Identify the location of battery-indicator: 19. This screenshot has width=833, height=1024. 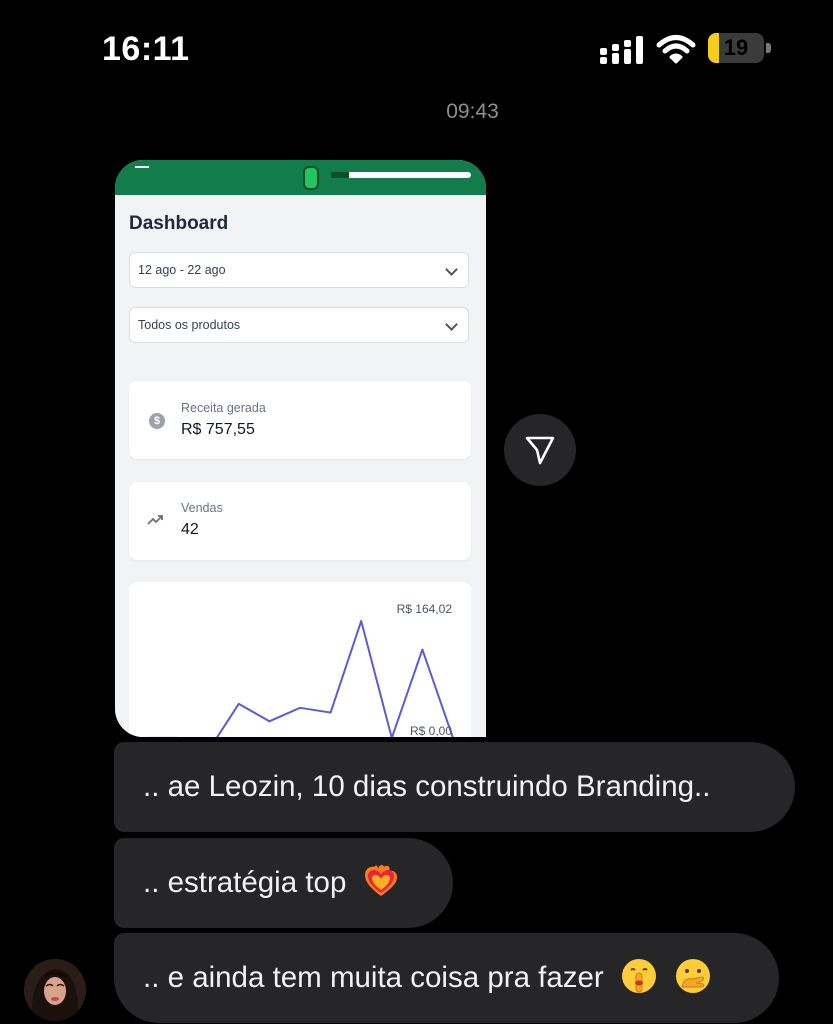
(736, 48).